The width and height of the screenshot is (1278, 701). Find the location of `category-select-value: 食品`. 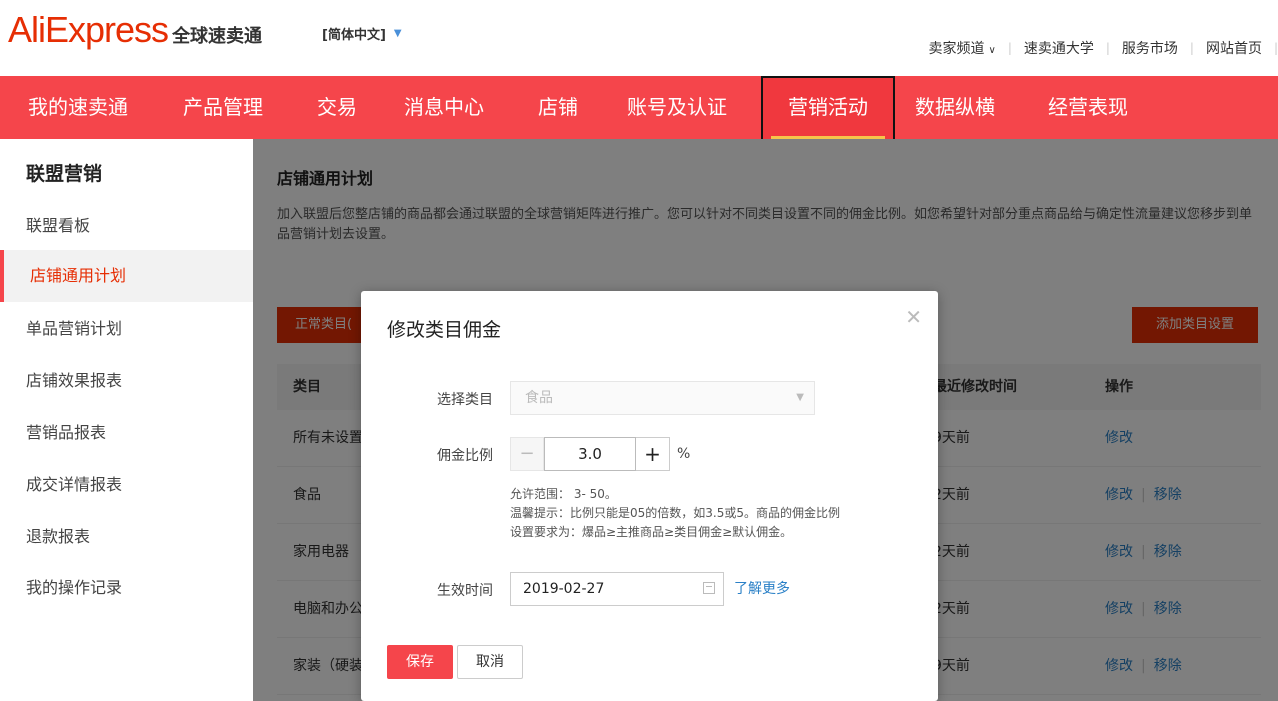

category-select-value: 食品 is located at coordinates (539, 398).